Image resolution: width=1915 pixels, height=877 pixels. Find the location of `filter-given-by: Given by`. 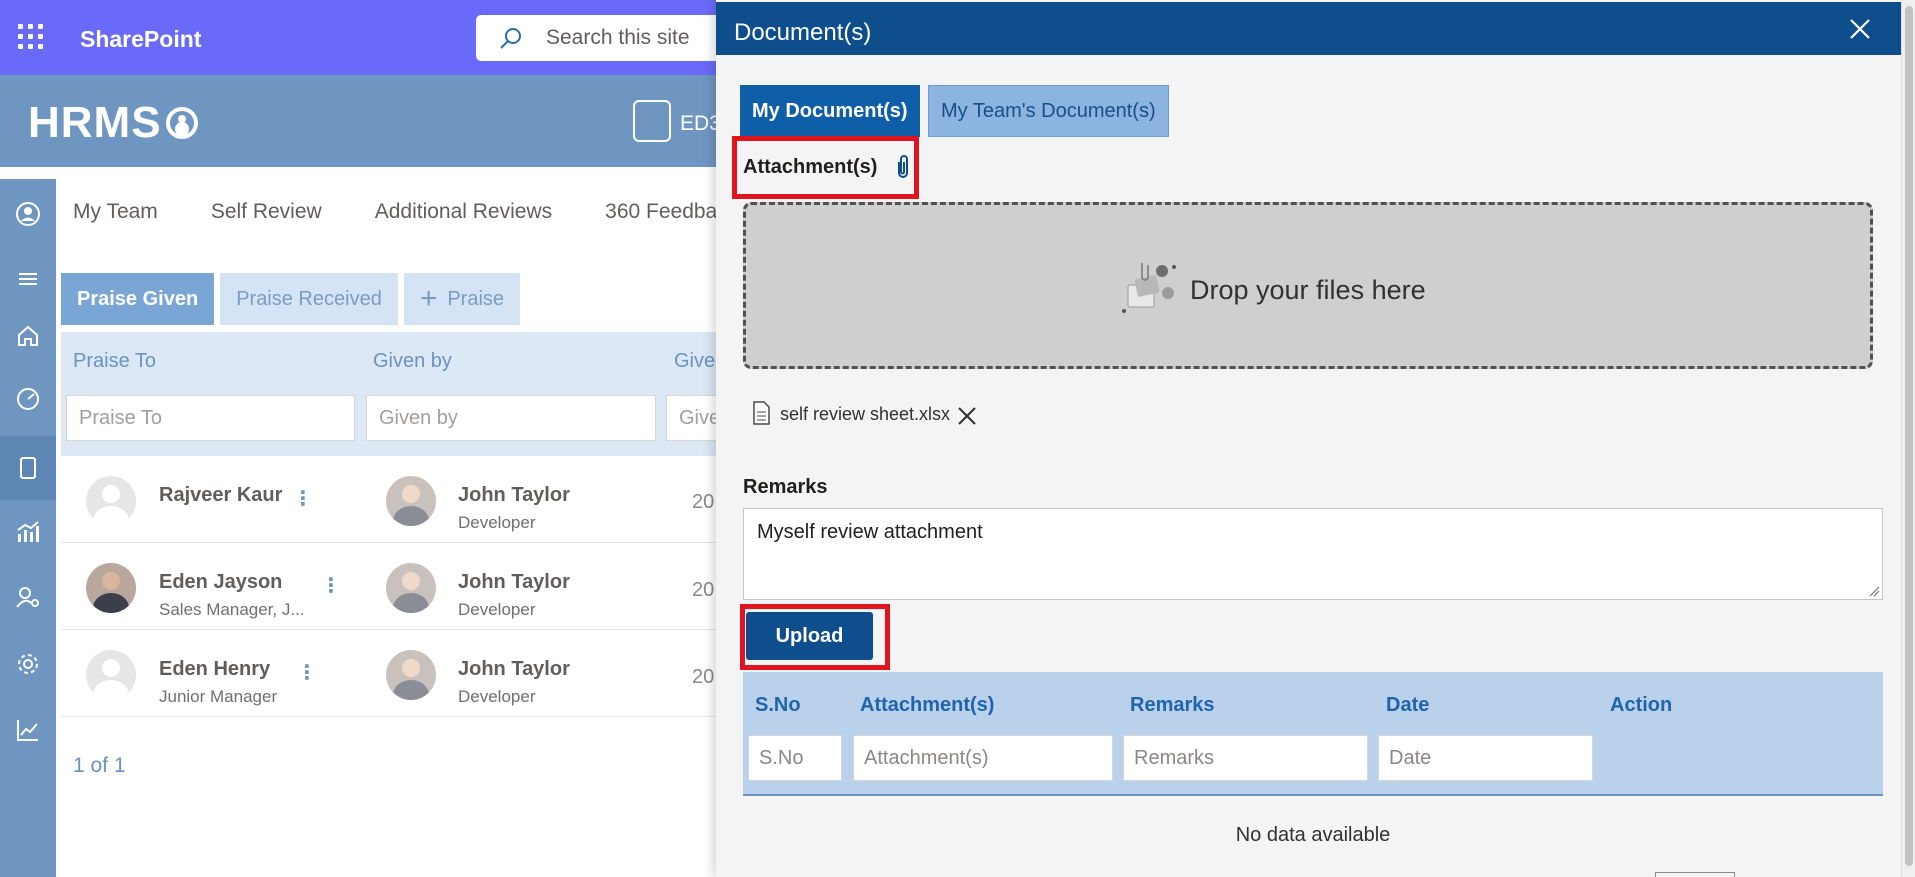

filter-given-by: Given by is located at coordinates (511, 418).